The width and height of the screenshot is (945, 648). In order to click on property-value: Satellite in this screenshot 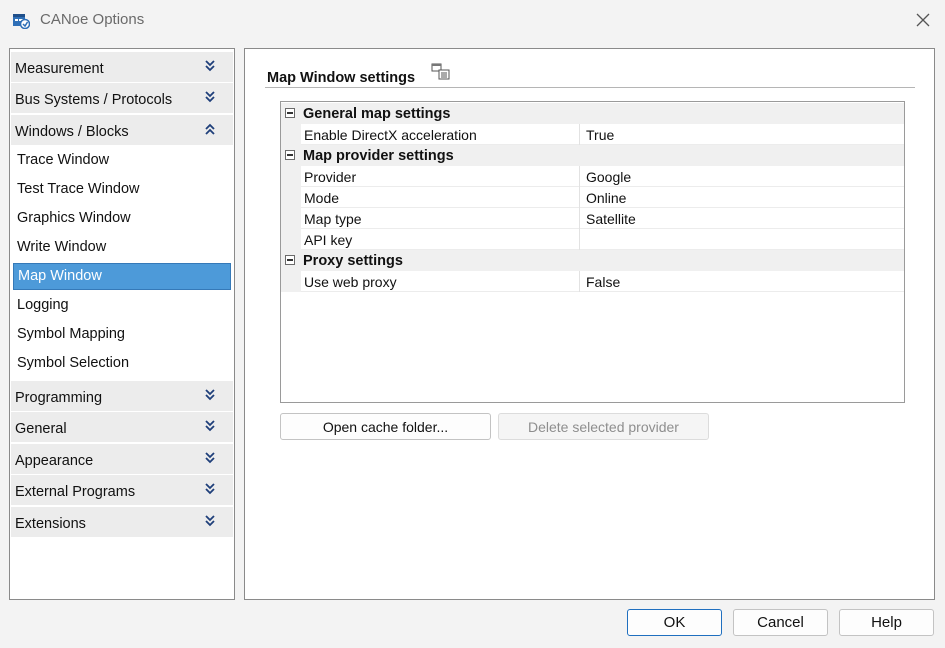, I will do `click(611, 219)`.